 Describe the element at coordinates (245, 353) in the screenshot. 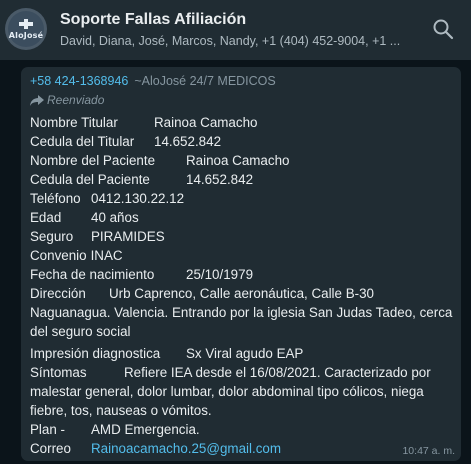

I see `field-value: Sx Viral agudo EAP` at that location.